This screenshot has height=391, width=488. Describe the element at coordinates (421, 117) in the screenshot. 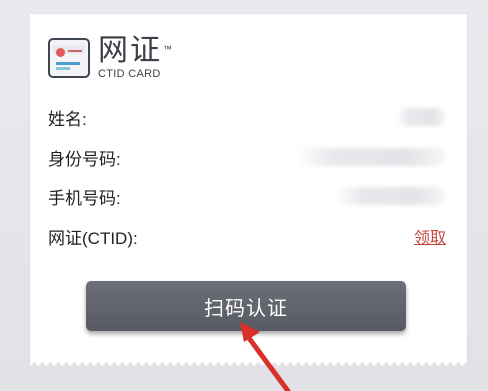

I see `redacted-value-name` at that location.